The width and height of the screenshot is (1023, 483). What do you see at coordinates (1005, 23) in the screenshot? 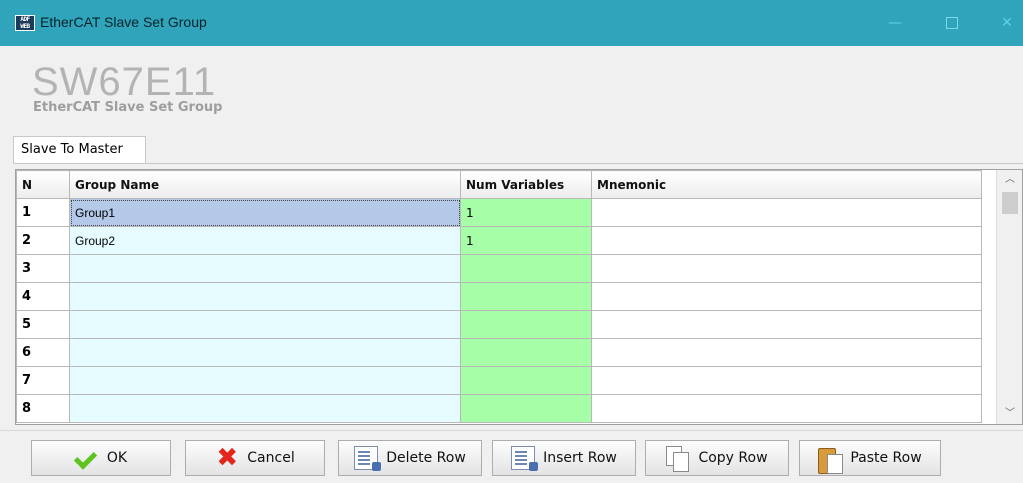
I see `close-icon: ✕` at bounding box center [1005, 23].